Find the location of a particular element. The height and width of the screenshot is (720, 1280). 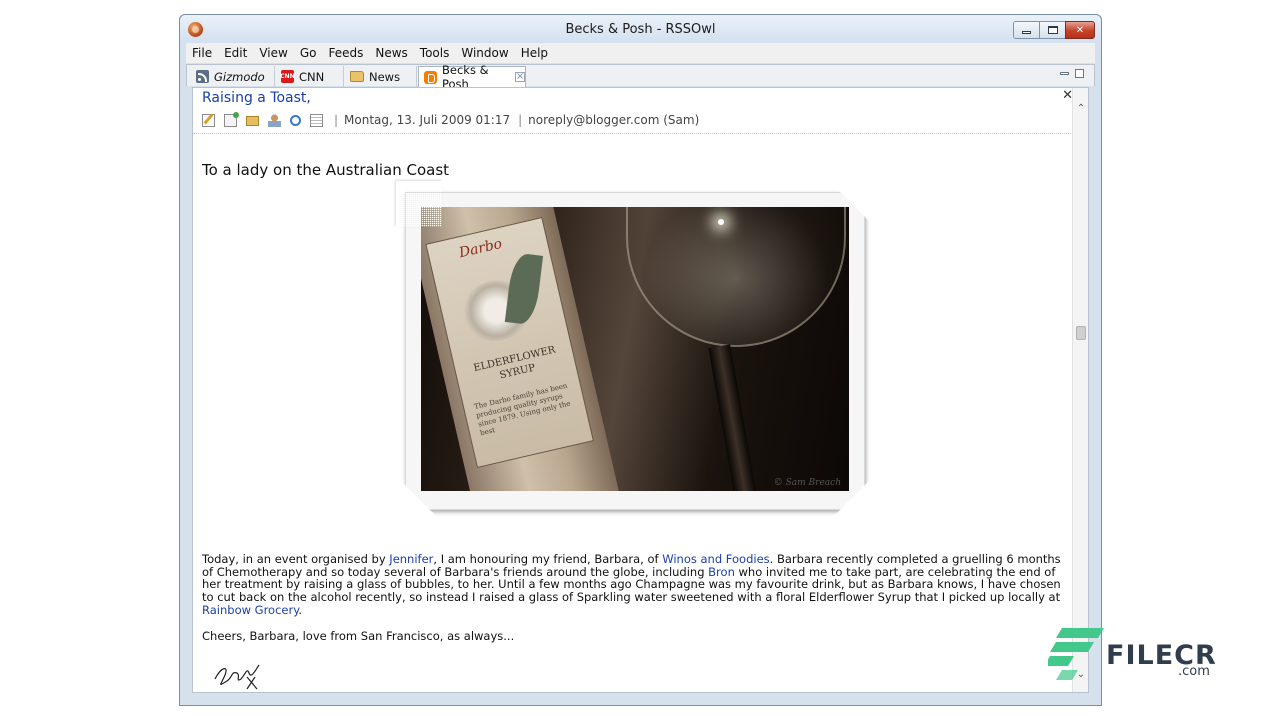

cnn-icon: CNN is located at coordinates (287, 76).